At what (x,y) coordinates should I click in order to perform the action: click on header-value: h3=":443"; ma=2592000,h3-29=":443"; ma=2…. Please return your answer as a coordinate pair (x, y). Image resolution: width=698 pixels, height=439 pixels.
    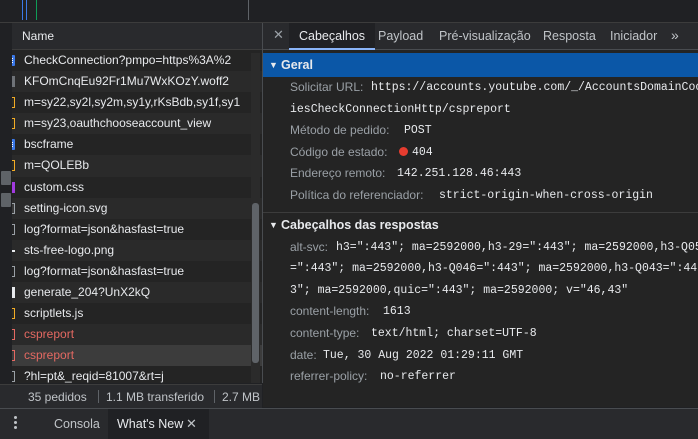
    Looking at the image, I should click on (517, 247).